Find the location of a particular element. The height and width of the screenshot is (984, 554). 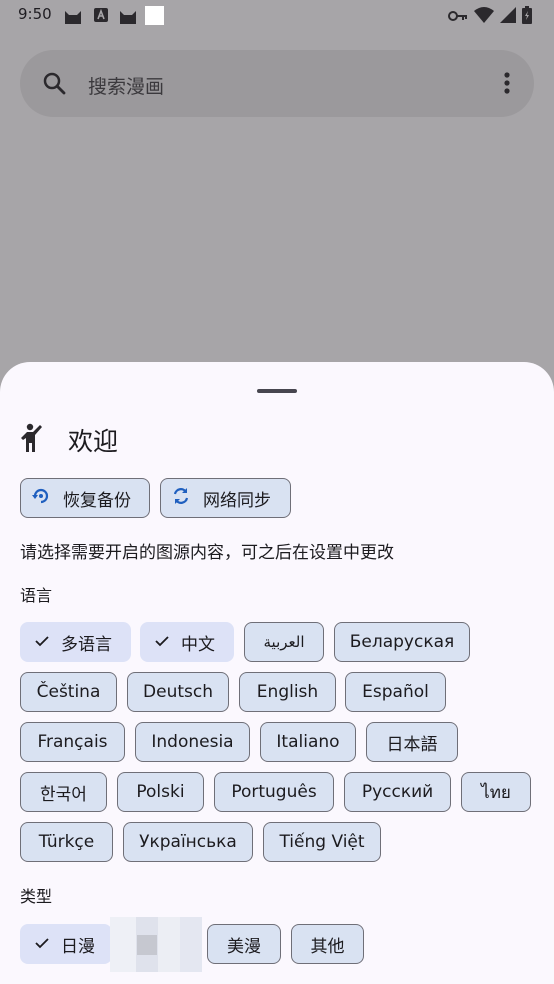

restore-backup-button: 恢复备份 is located at coordinates (85, 498).